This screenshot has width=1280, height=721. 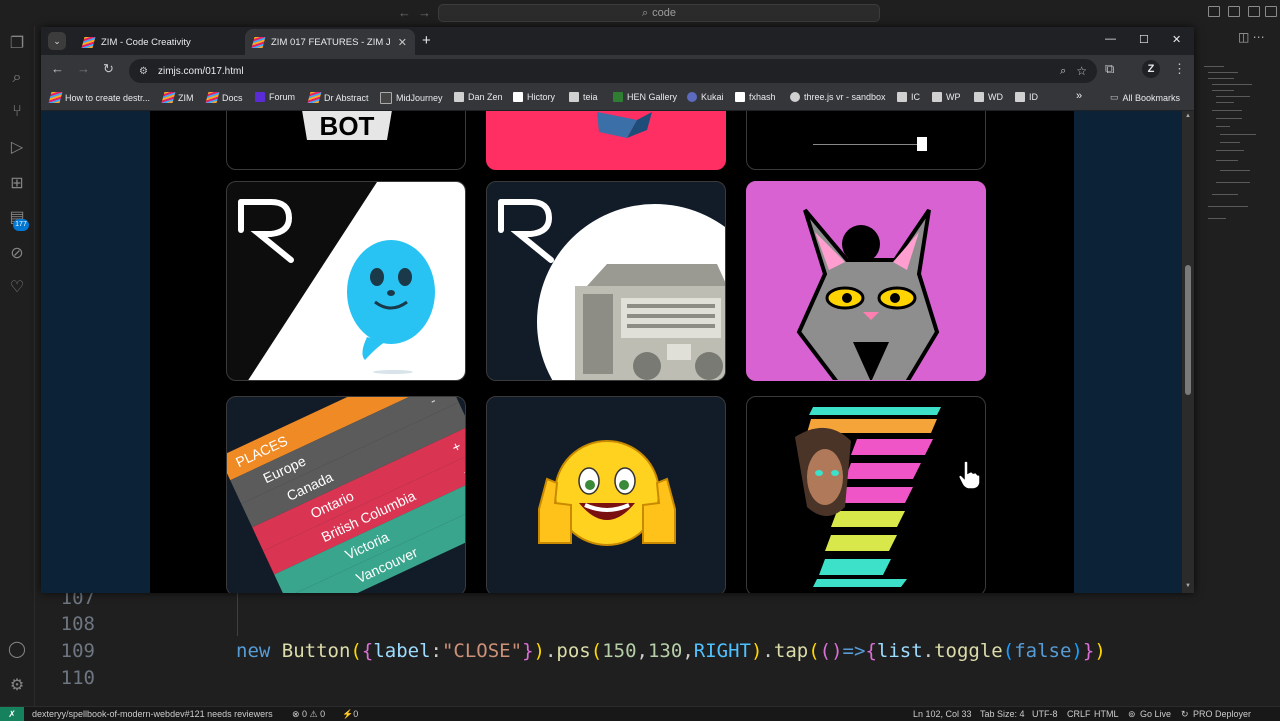 I want to click on extensions-puzzle-icon: ⧉, so click(x=1109, y=69).